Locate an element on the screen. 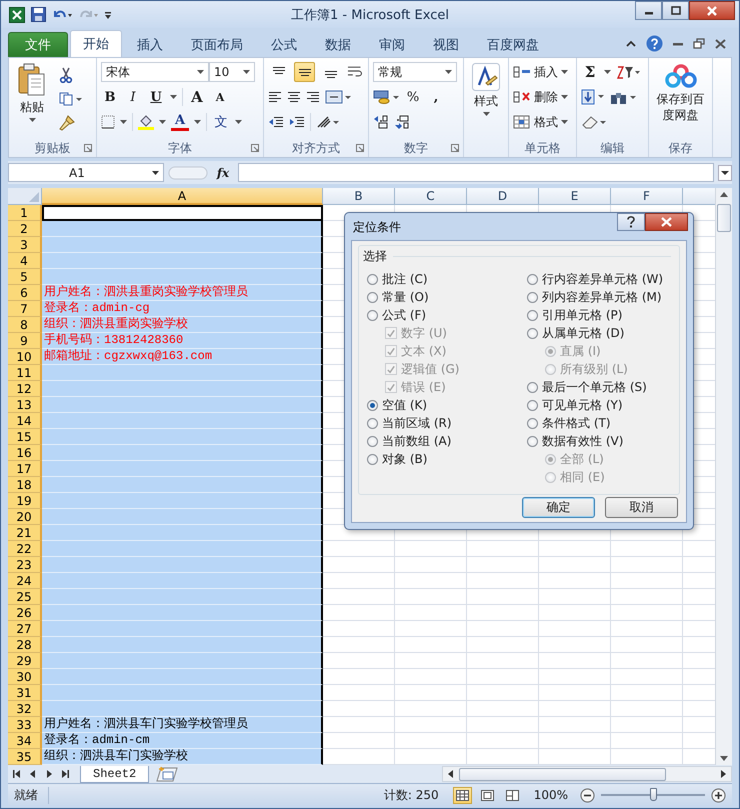 The image size is (740, 809). scroll-thumb is located at coordinates (562, 774).